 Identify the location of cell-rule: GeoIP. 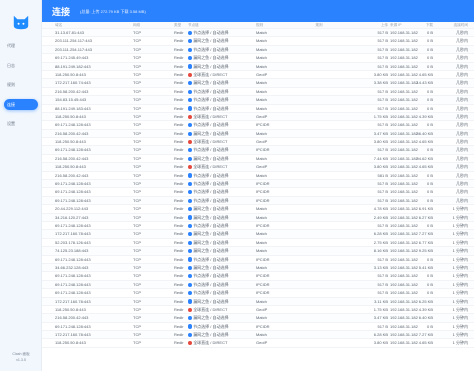
(262, 74).